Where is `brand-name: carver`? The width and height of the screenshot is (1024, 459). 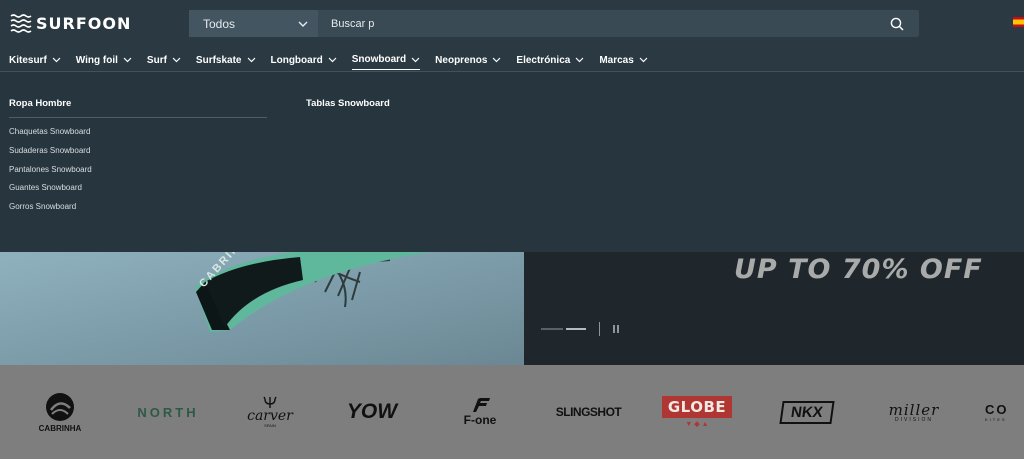 brand-name: carver is located at coordinates (270, 416).